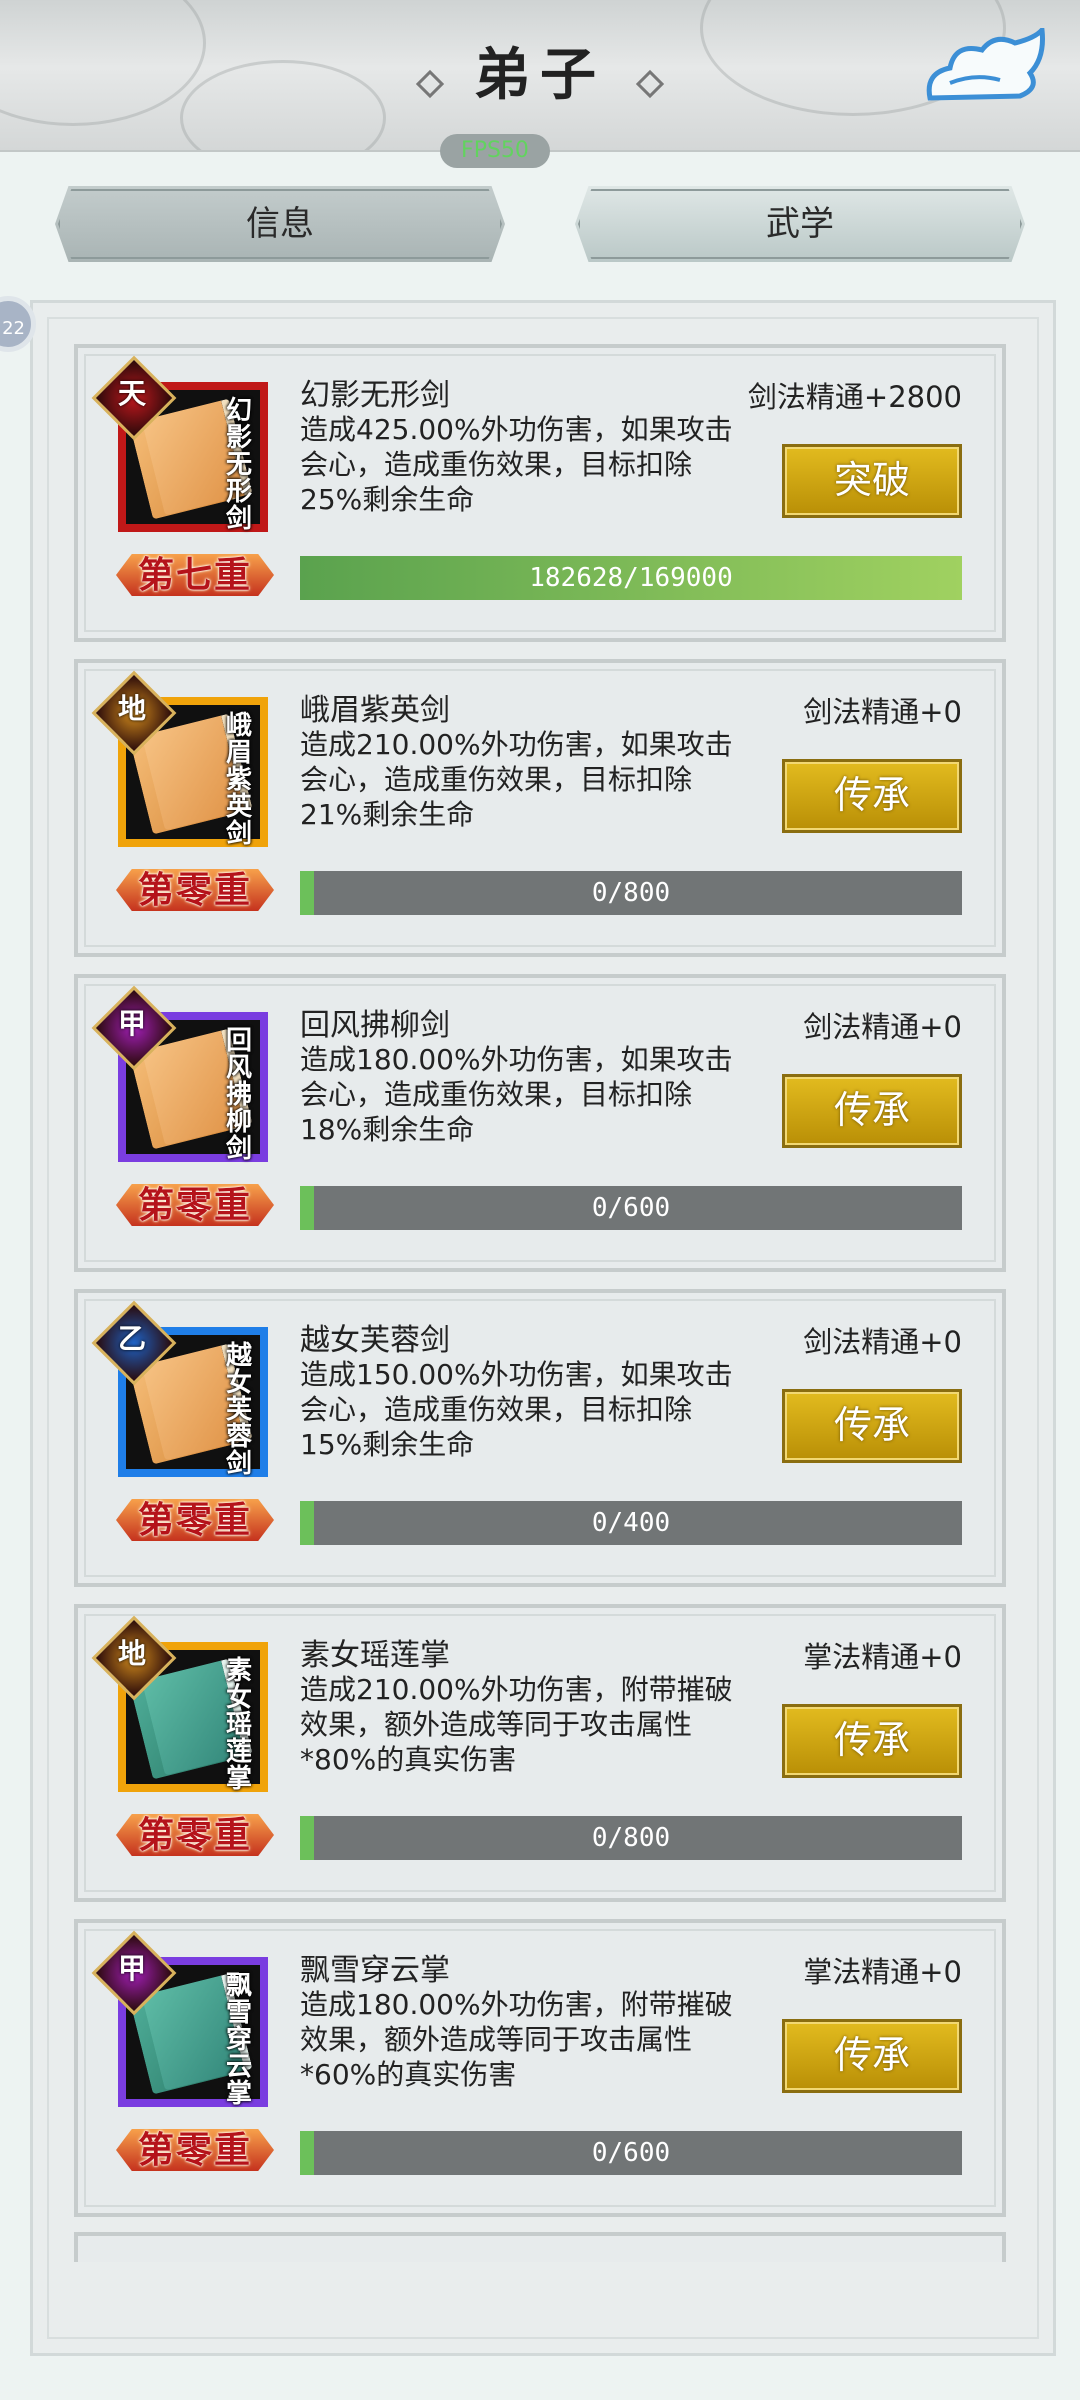  I want to click on progress-value: 0/400, so click(631, 1523).